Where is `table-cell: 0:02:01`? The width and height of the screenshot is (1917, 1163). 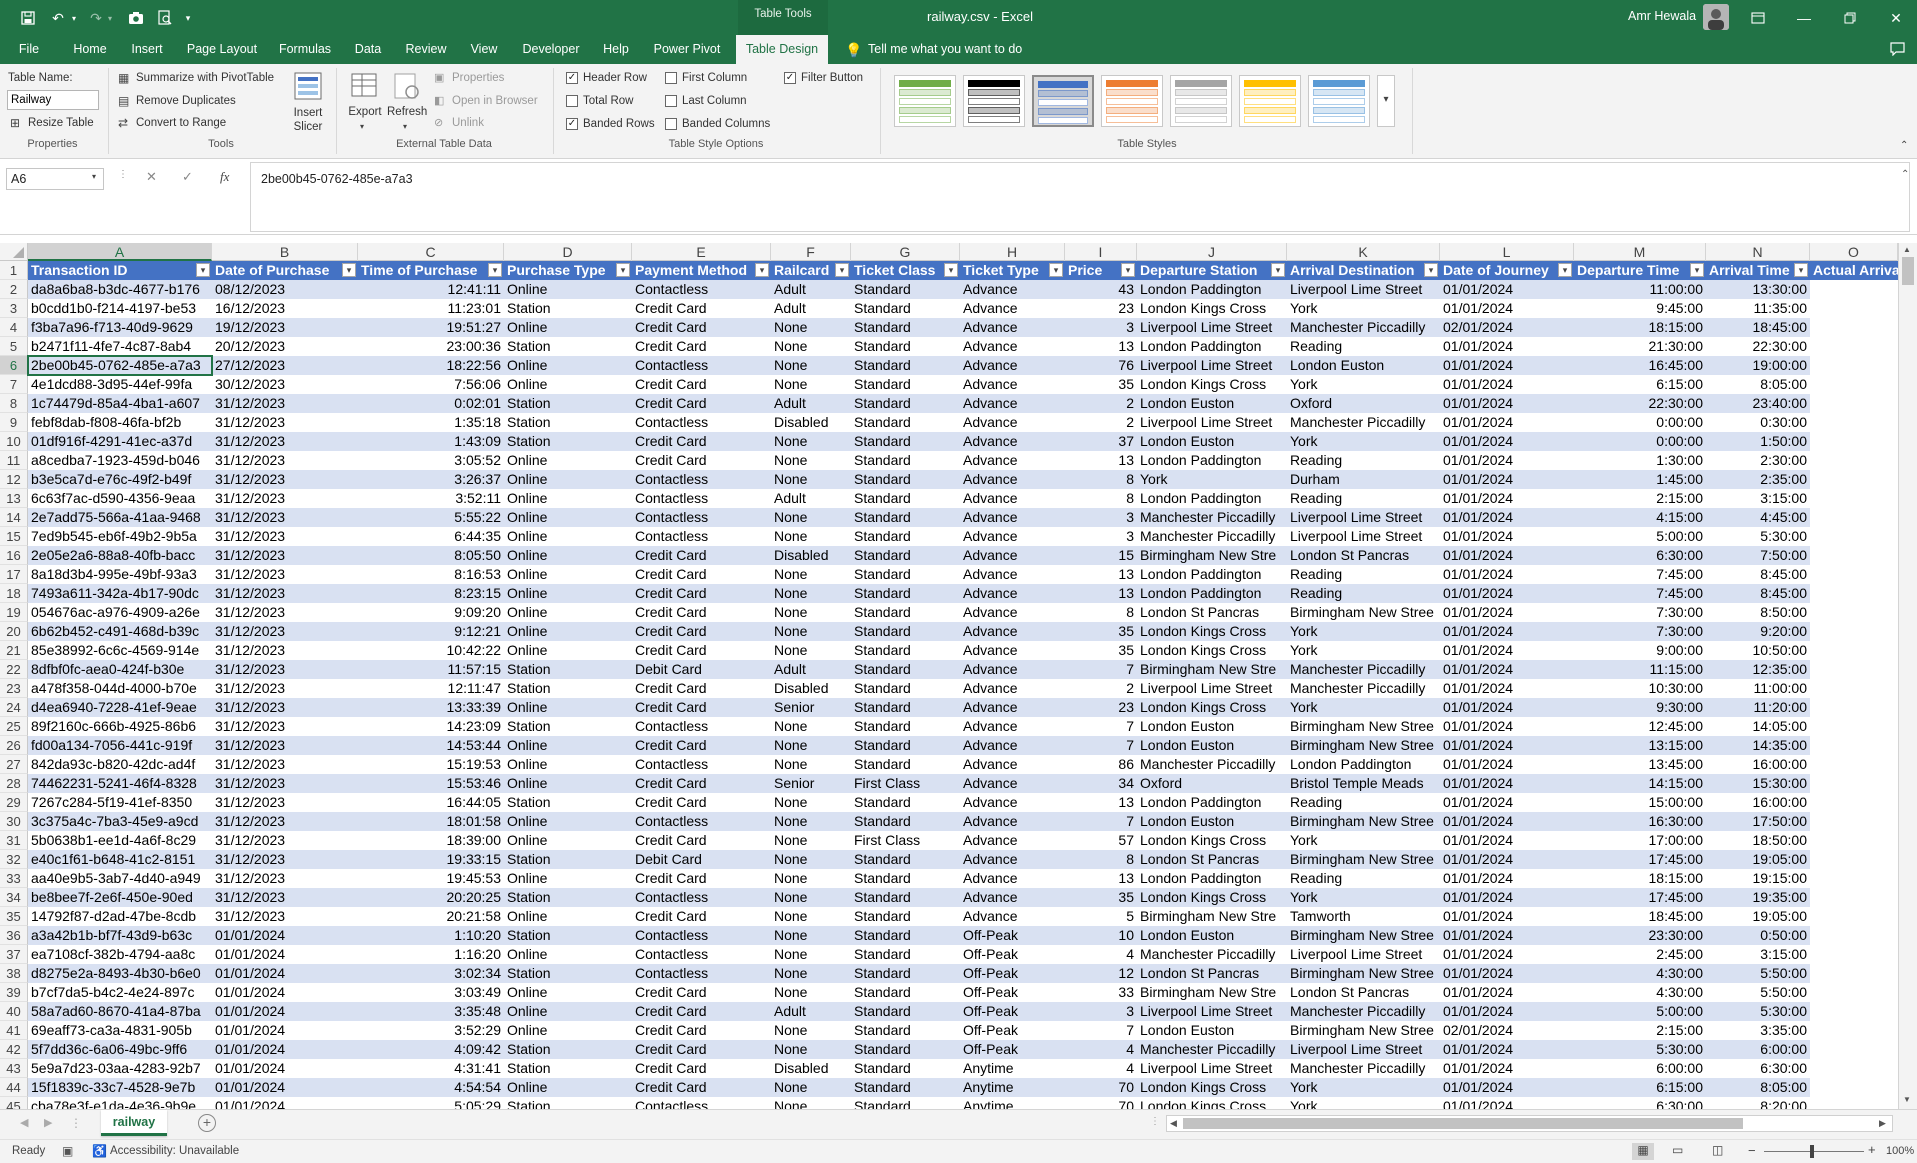
table-cell: 0:02:01 is located at coordinates (431, 403).